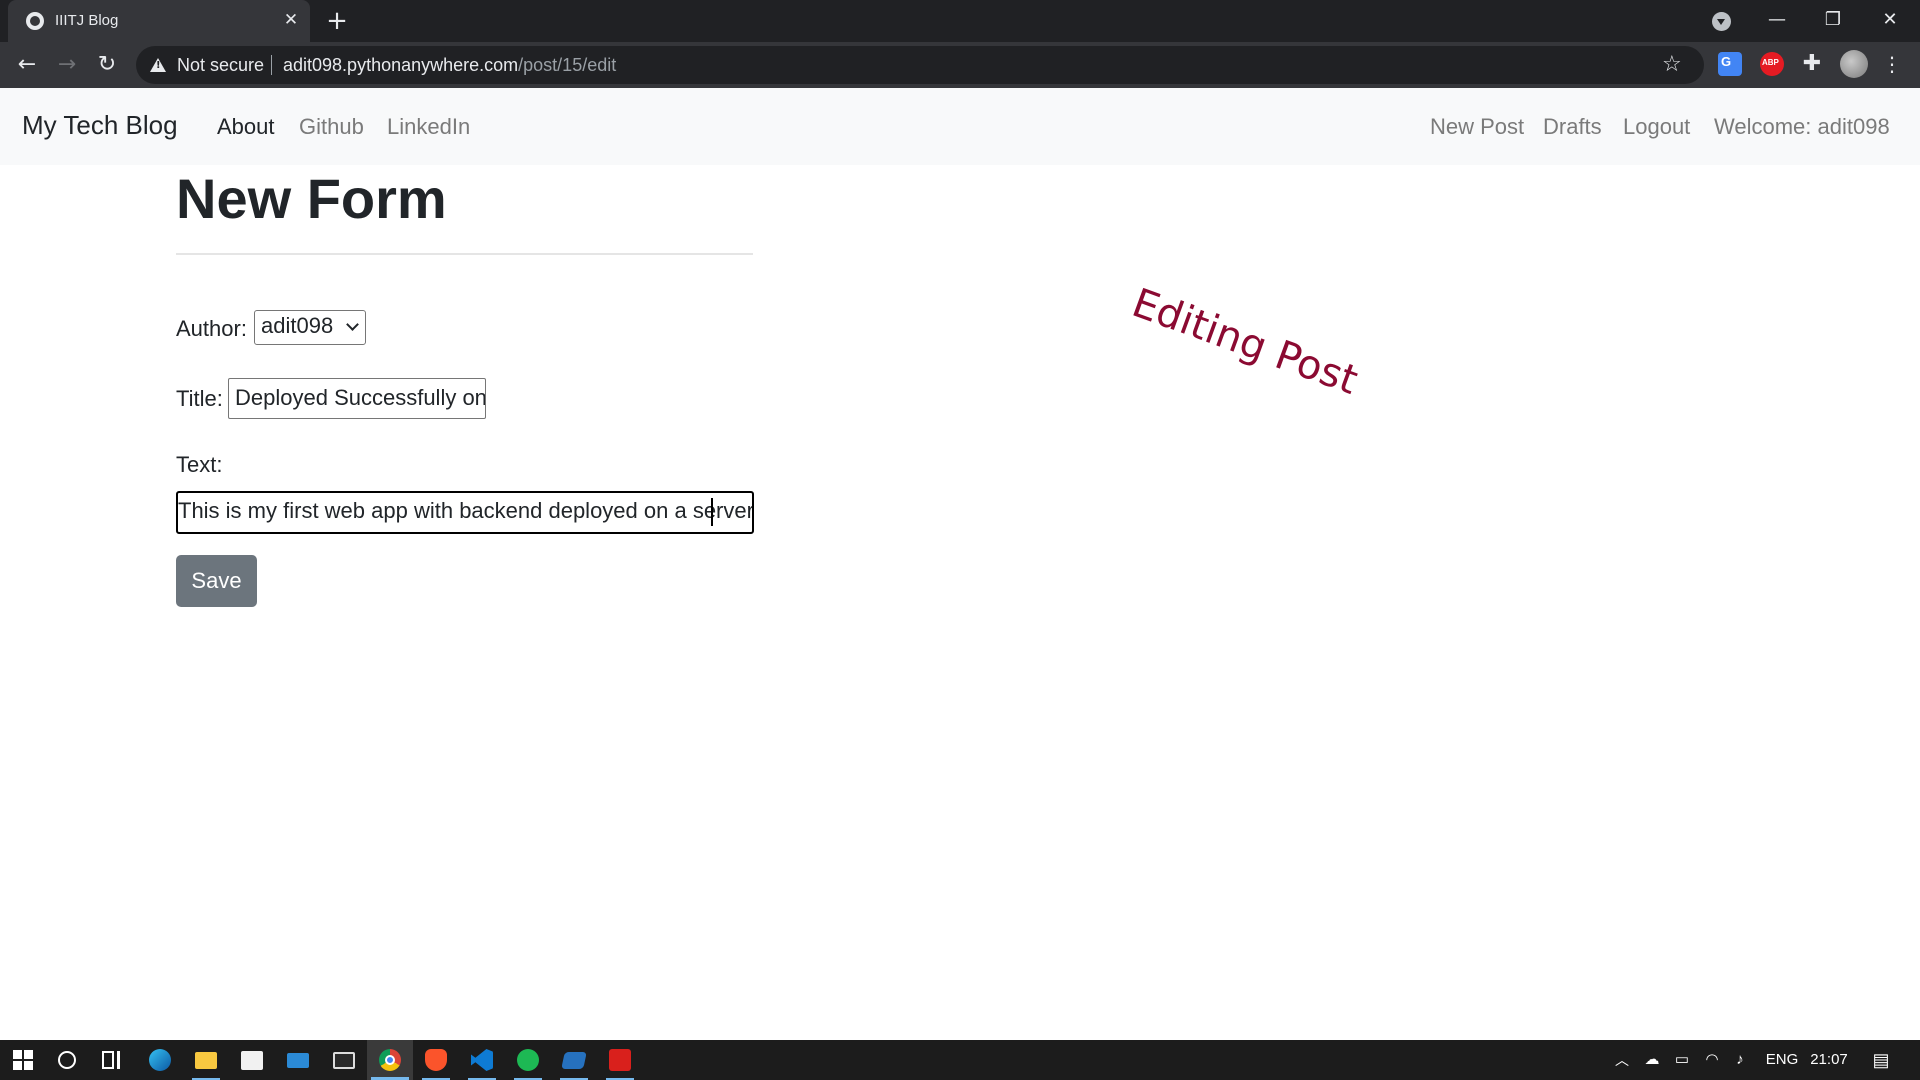 This screenshot has width=1920, height=1080. What do you see at coordinates (1245, 342) in the screenshot?
I see `editing-post-stamp: Editing Post` at bounding box center [1245, 342].